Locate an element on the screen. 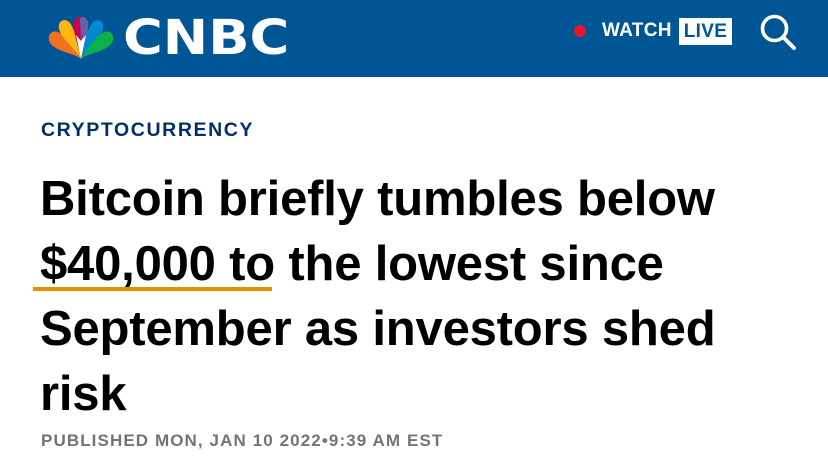 This screenshot has width=828, height=457. logo-wordmark: CNBC is located at coordinates (206, 38).